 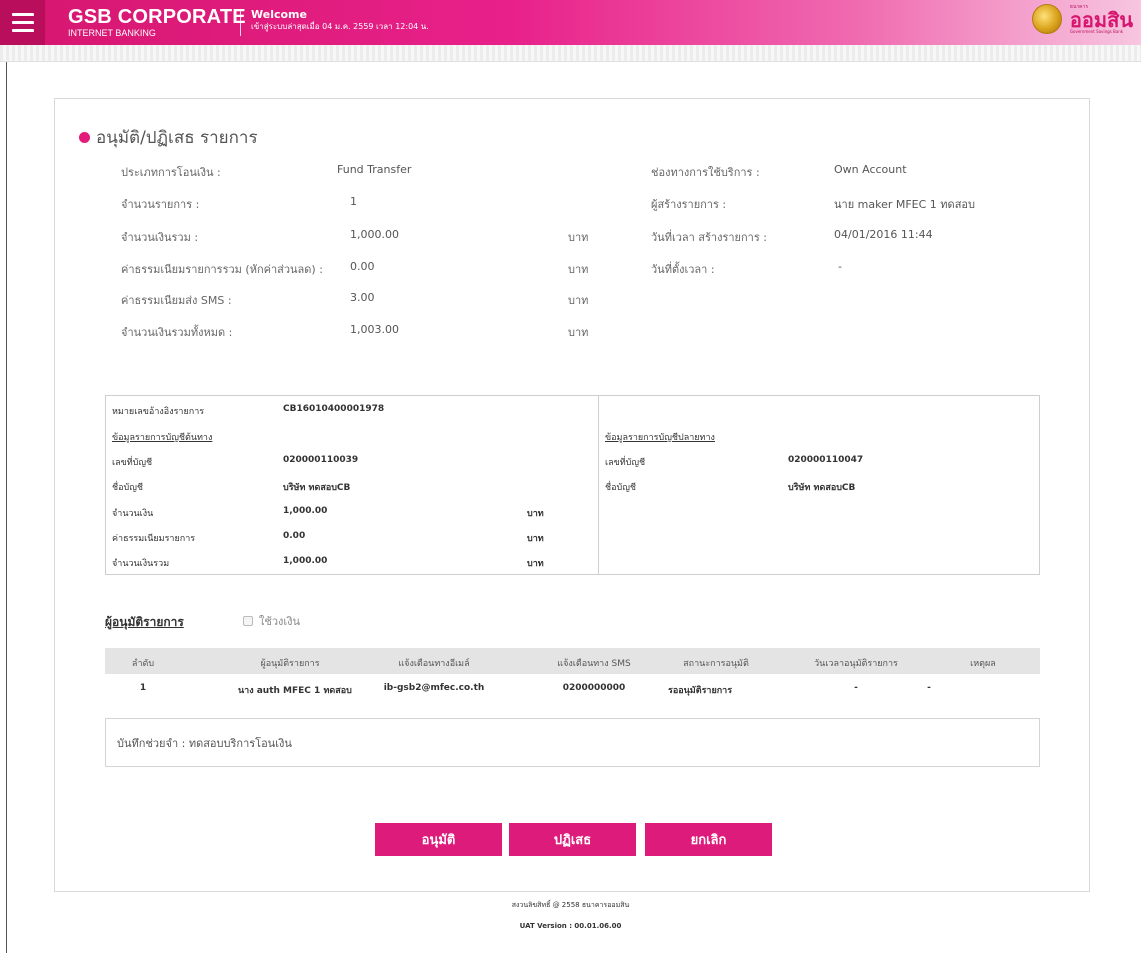 I want to click on col-status: สถานะการอนุมัติ, so click(x=716, y=664).